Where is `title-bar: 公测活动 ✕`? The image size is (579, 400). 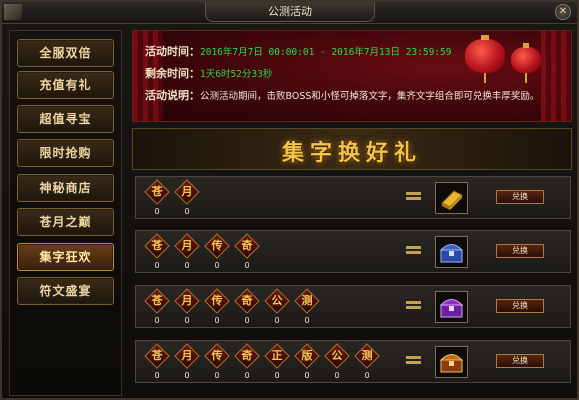
title-bar: 公测活动 ✕ is located at coordinates (289, 13).